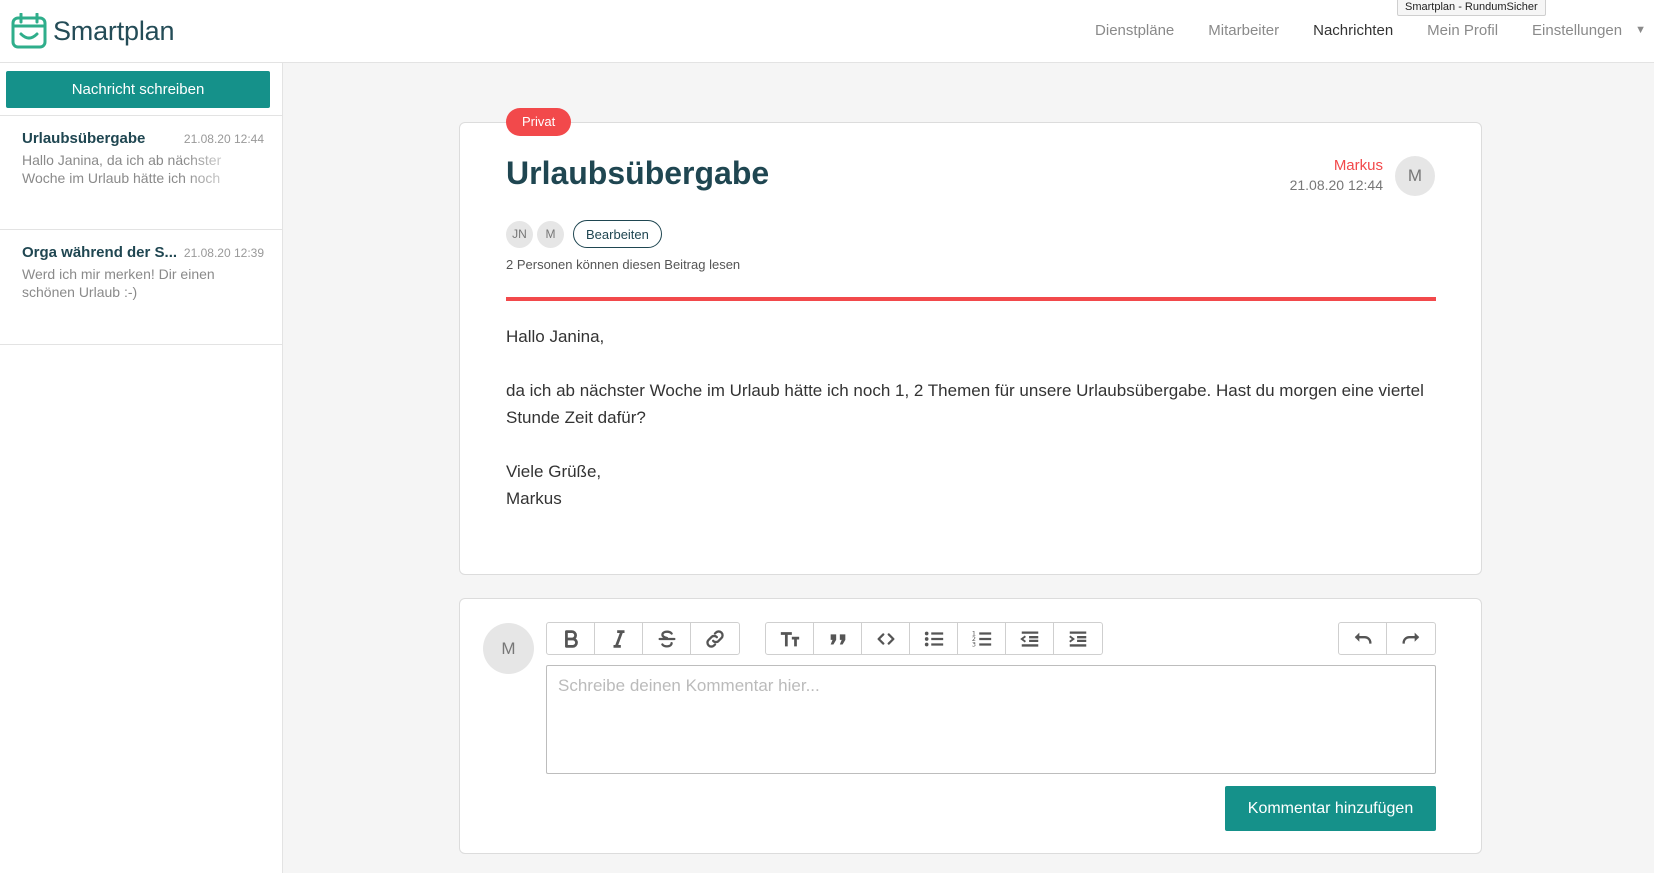 The image size is (1654, 873). What do you see at coordinates (638, 173) in the screenshot?
I see `message-title: Urlaubsübergabe` at bounding box center [638, 173].